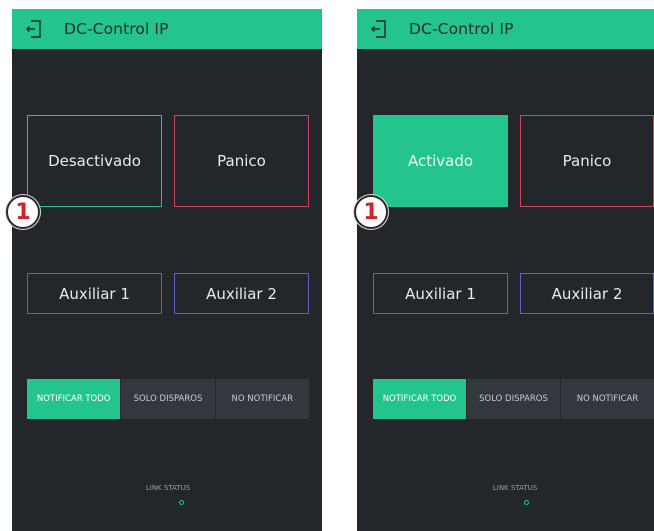 This screenshot has width=654, height=531. I want to click on alarm-toggle-button: Desactivado, so click(94, 161).